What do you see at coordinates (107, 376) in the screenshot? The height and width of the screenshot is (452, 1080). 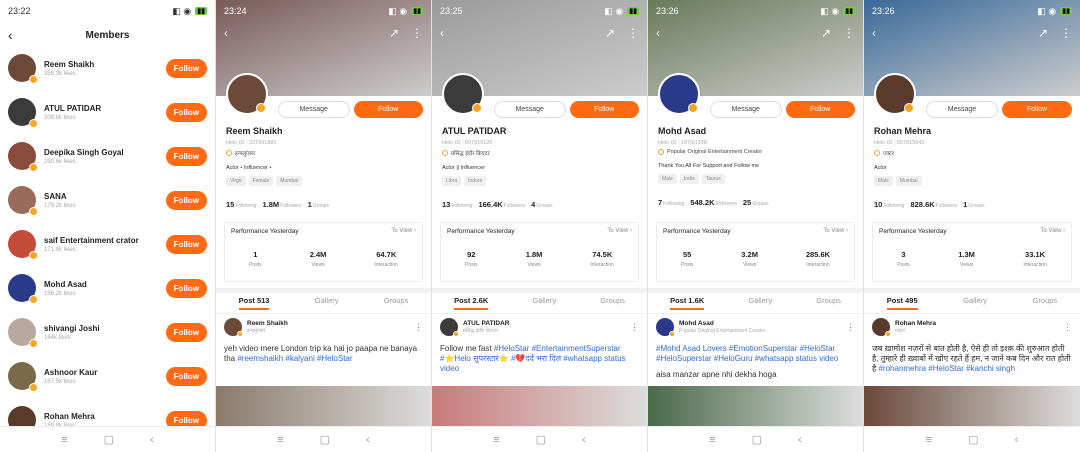 I see `member-row: Ashnoor Kaur 167.5k likes Follow` at bounding box center [107, 376].